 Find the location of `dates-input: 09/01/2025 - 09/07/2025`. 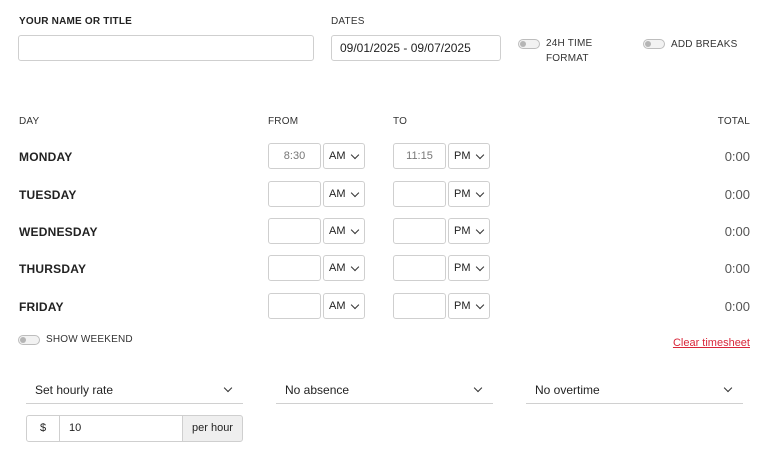

dates-input: 09/01/2025 - 09/07/2025 is located at coordinates (416, 48).